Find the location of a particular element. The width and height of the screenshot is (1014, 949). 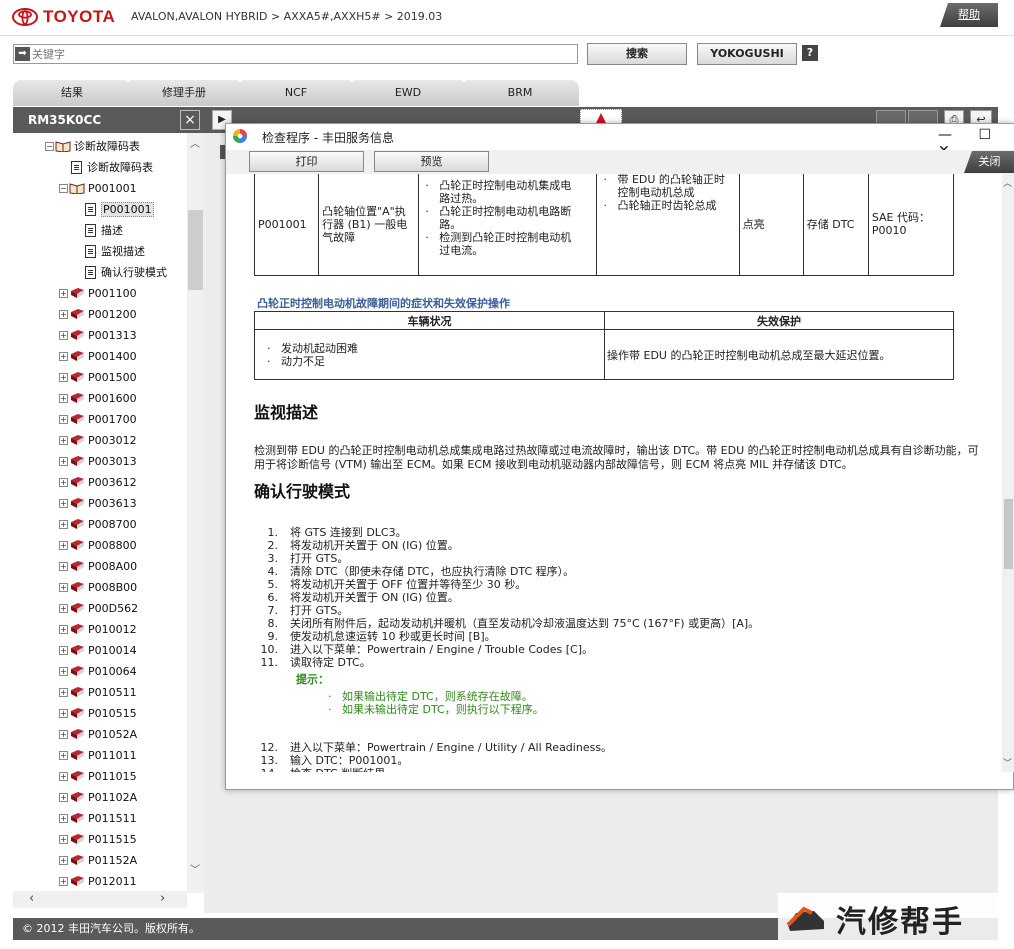

tree-item: 监视描述 is located at coordinates (115, 251).